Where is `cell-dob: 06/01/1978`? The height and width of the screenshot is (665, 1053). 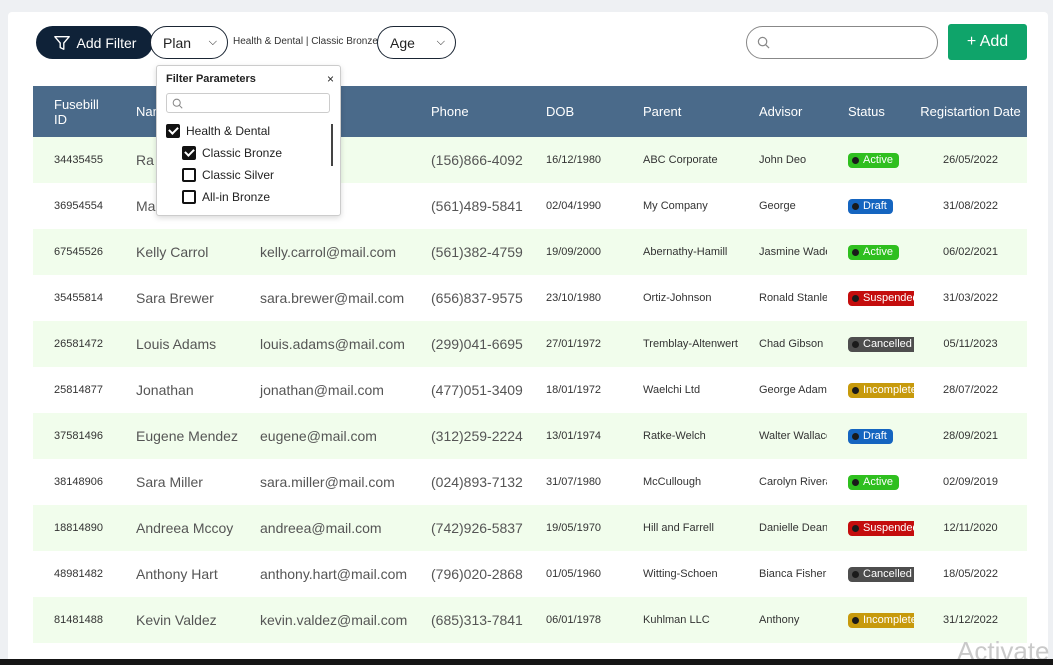 cell-dob: 06/01/1978 is located at coordinates (574, 620).